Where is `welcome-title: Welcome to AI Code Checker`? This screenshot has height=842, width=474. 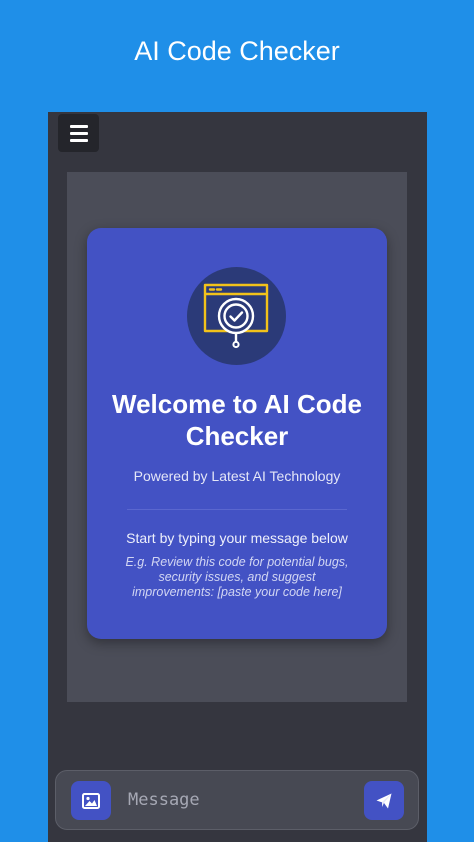 welcome-title: Welcome to AI Code Checker is located at coordinates (237, 420).